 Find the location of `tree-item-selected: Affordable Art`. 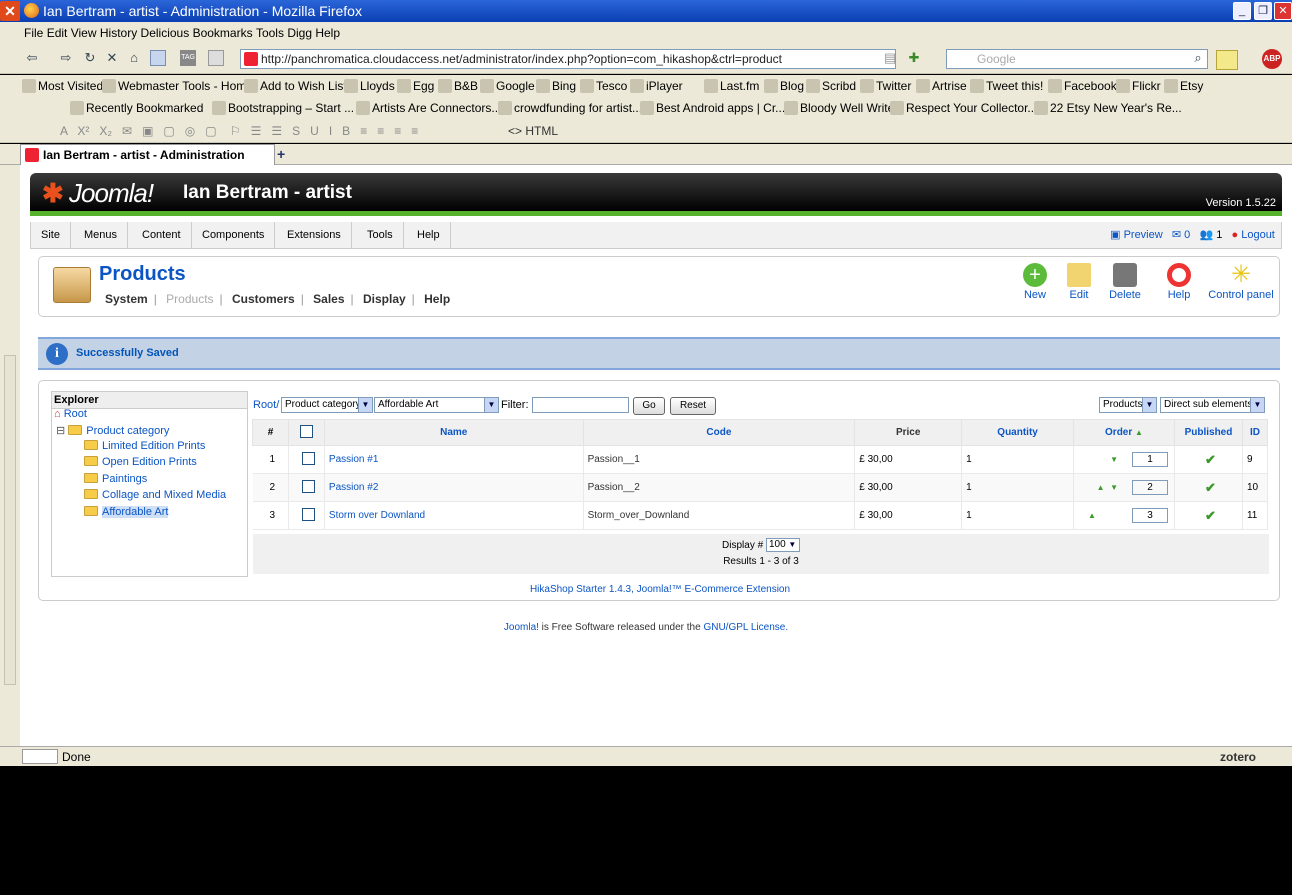

tree-item-selected: Affordable Art is located at coordinates (126, 512).